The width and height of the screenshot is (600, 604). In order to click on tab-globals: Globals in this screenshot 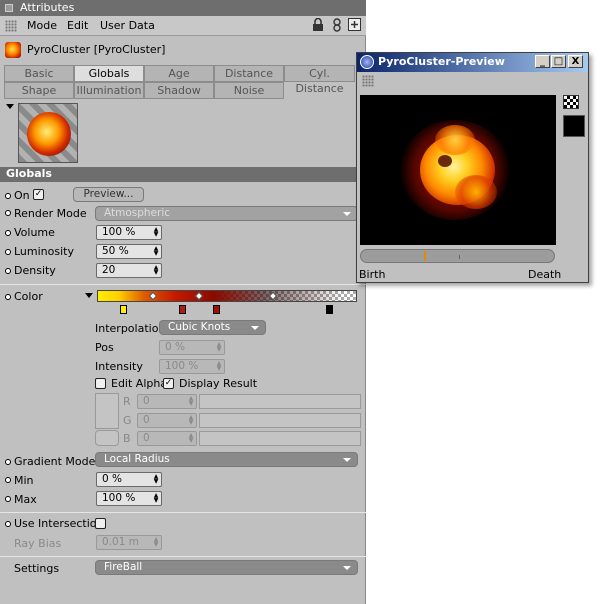, I will do `click(109, 73)`.